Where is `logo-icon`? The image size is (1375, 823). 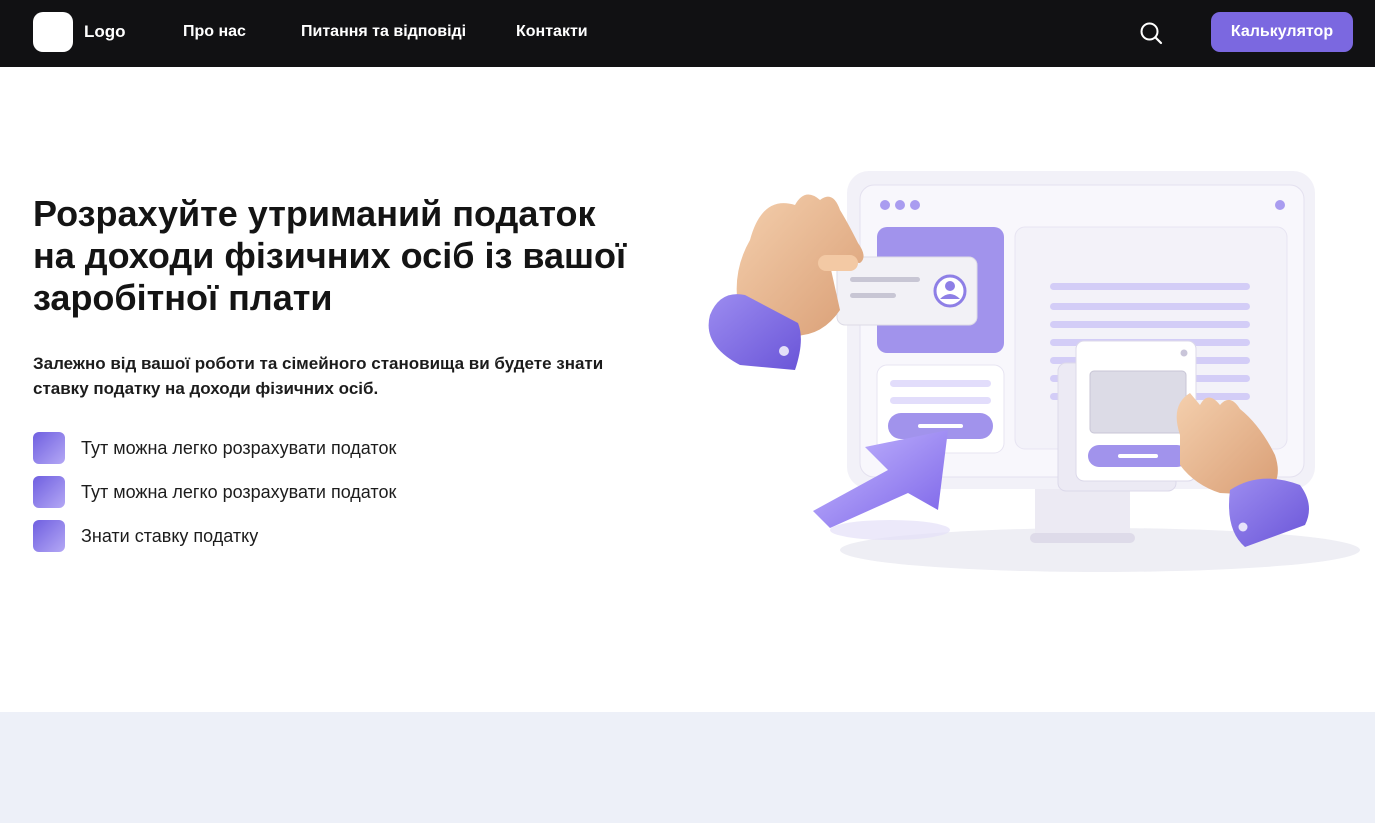 logo-icon is located at coordinates (53, 32).